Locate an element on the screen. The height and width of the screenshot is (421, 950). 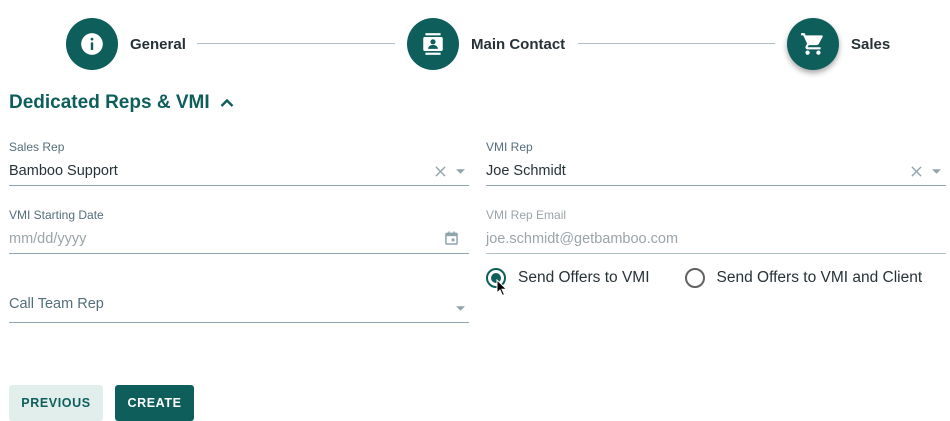
vmi-rep-email-label: VMI Rep Email is located at coordinates (526, 215).